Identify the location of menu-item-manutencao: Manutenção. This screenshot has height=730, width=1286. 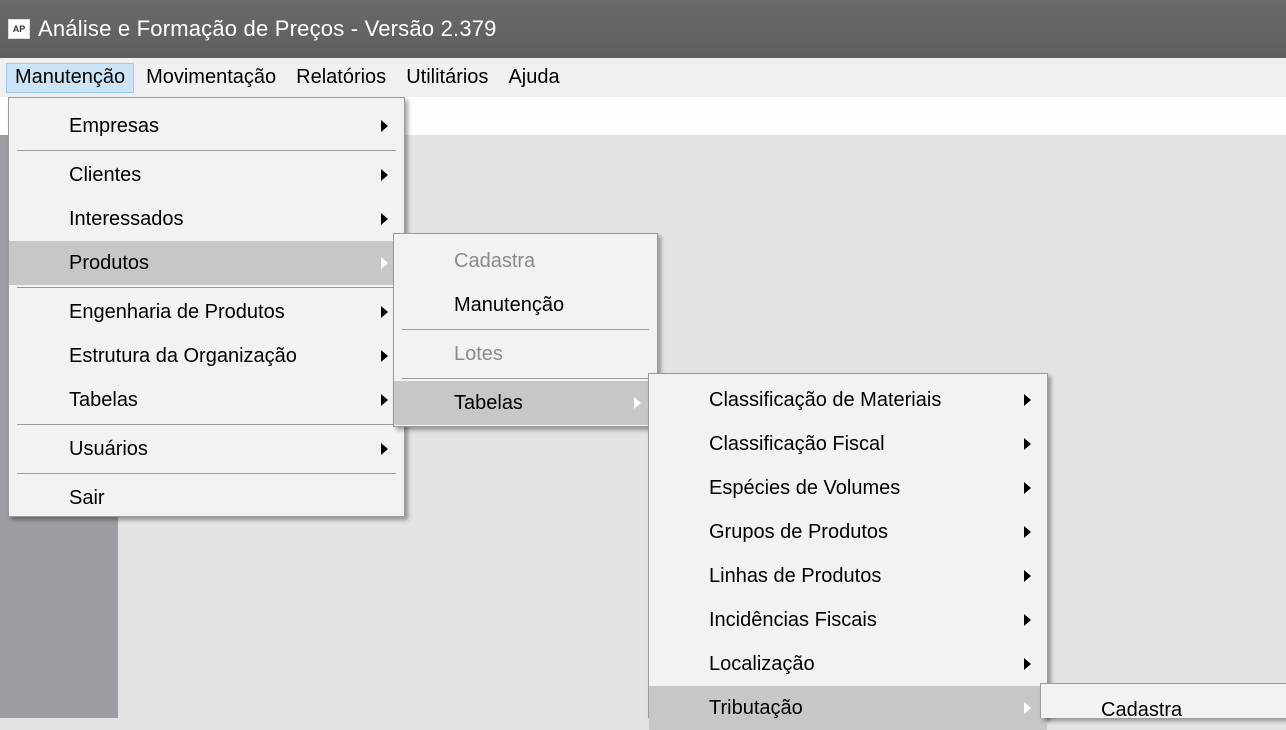
(525, 305).